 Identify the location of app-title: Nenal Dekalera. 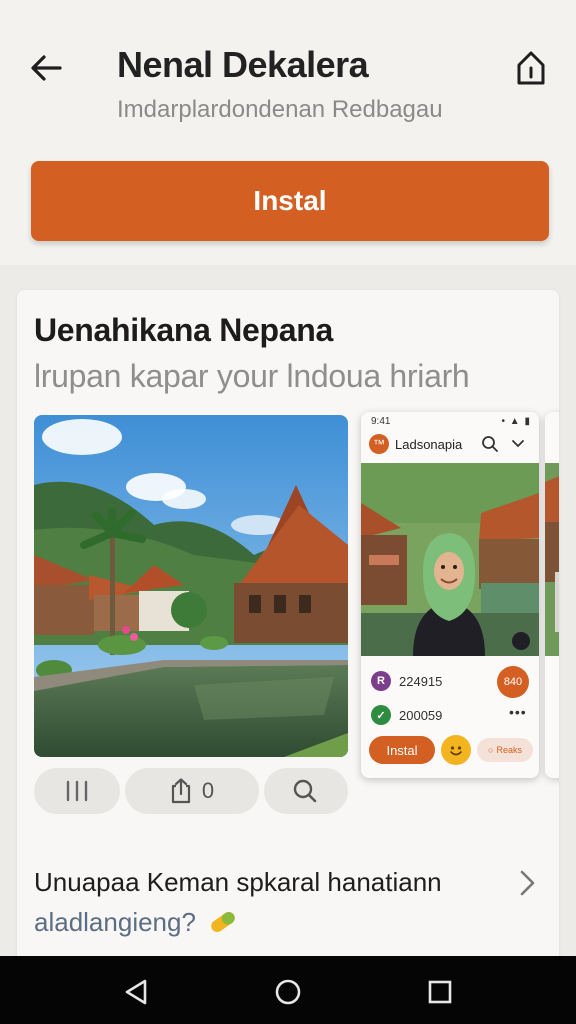
(243, 64).